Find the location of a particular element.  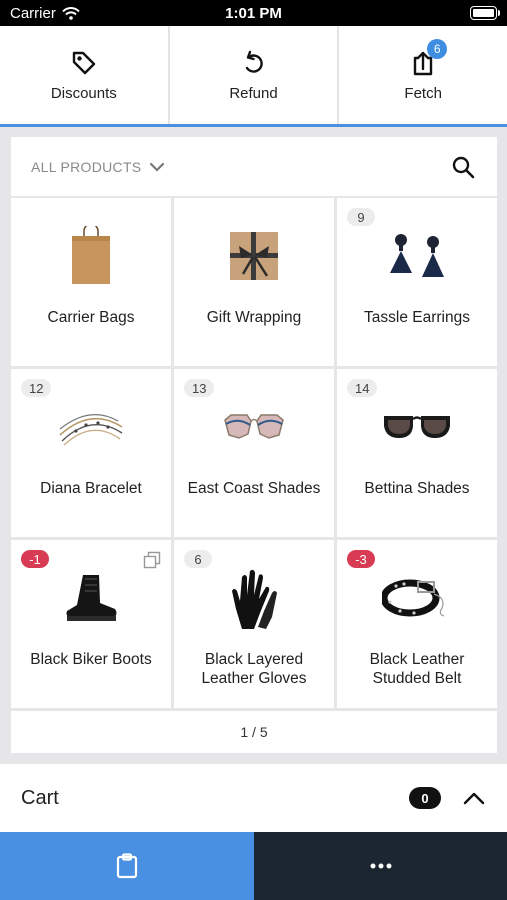

product-tile: 9 Tassle Earrings is located at coordinates (417, 282).